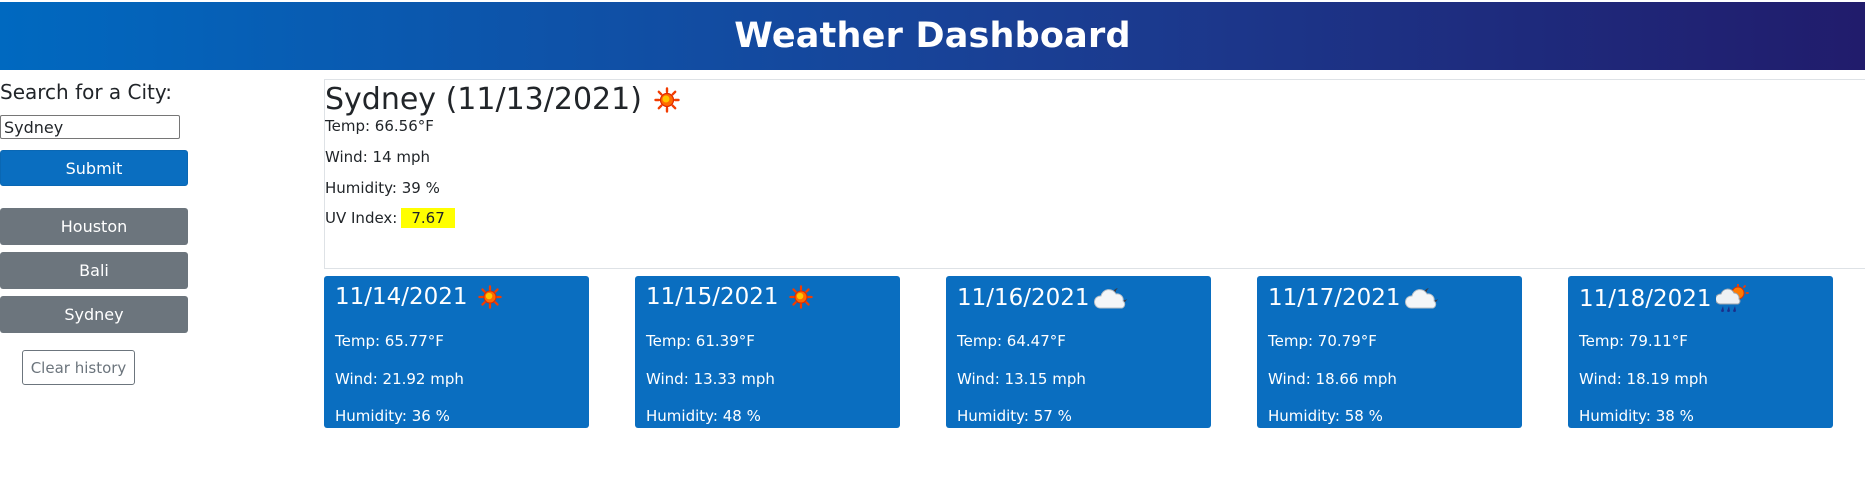 This screenshot has height=490, width=1865. I want to click on forecast-heading: 11/14/2021, so click(418, 297).